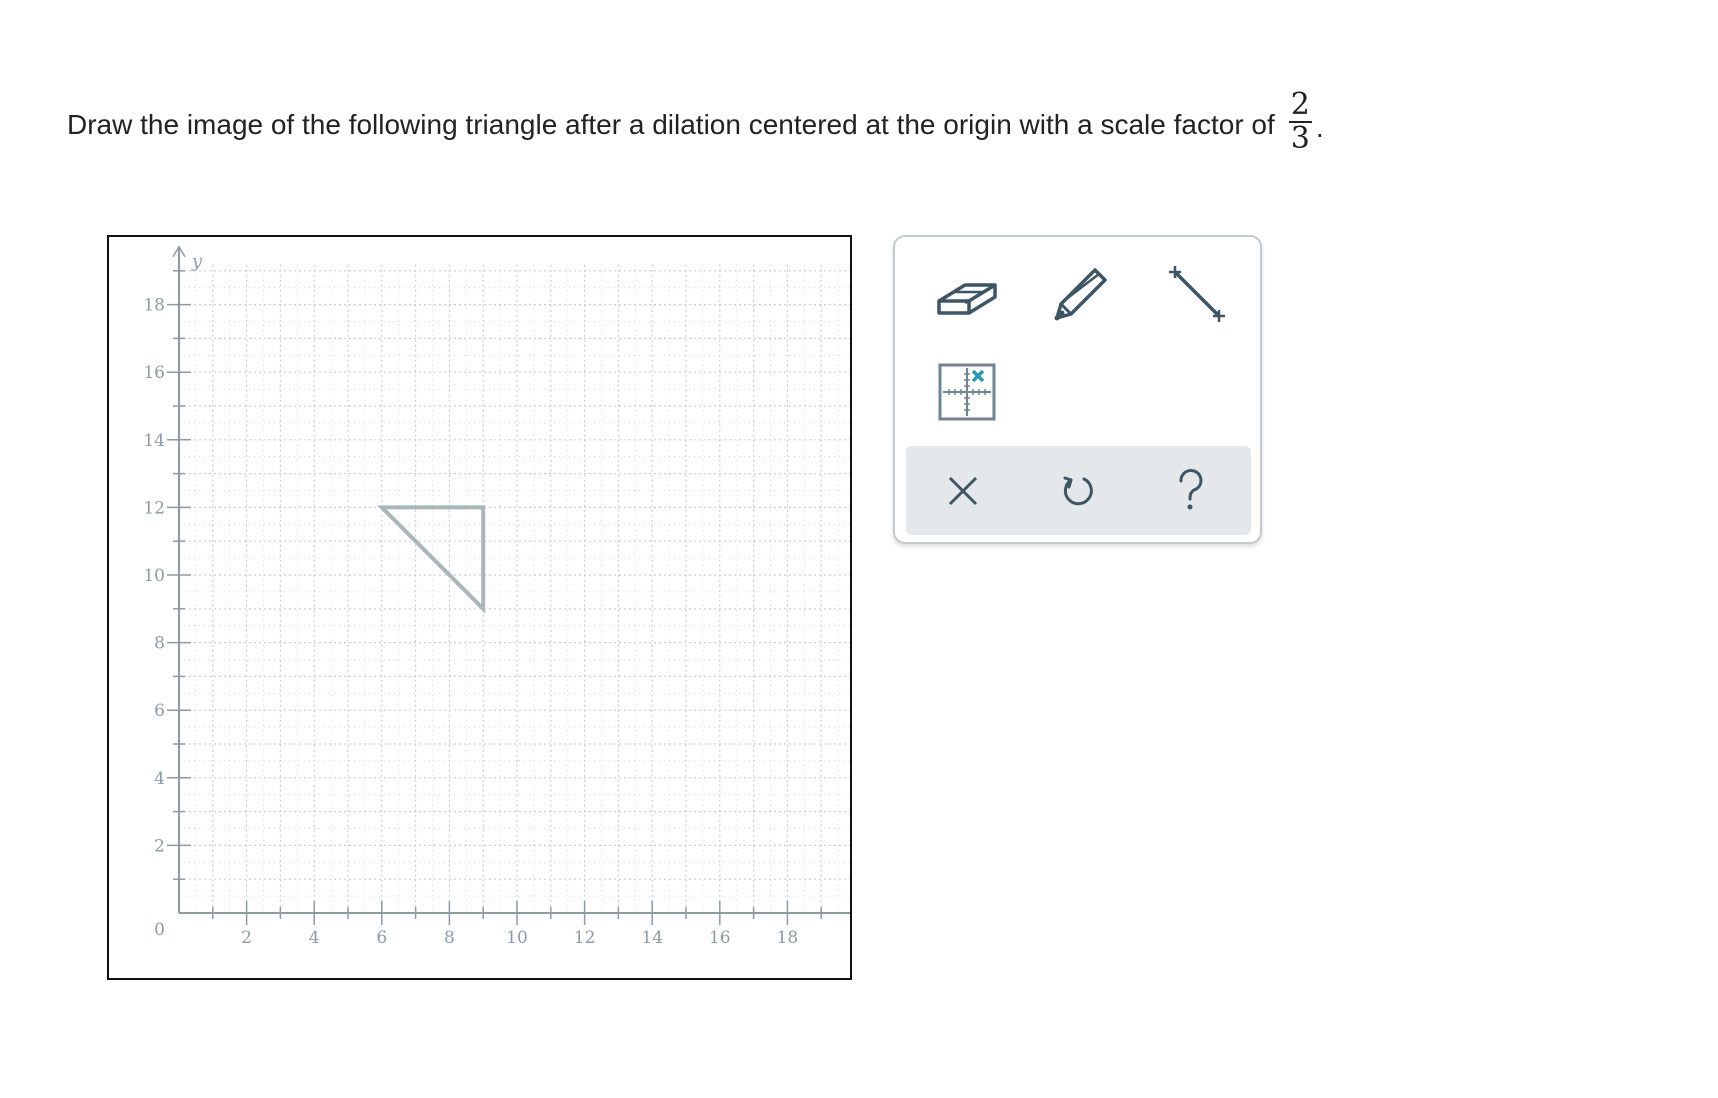 Image resolution: width=1718 pixels, height=1098 pixels. What do you see at coordinates (652, 938) in the screenshot?
I see `x-tick-label: 14` at bounding box center [652, 938].